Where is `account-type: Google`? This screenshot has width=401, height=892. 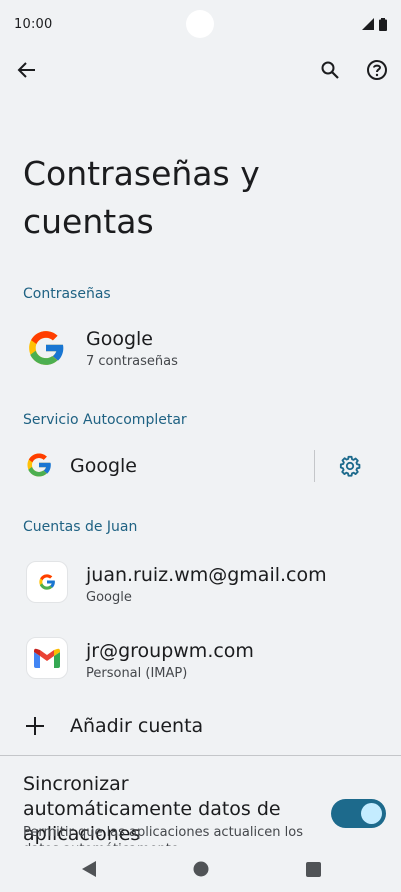
account-type: Google is located at coordinates (109, 597).